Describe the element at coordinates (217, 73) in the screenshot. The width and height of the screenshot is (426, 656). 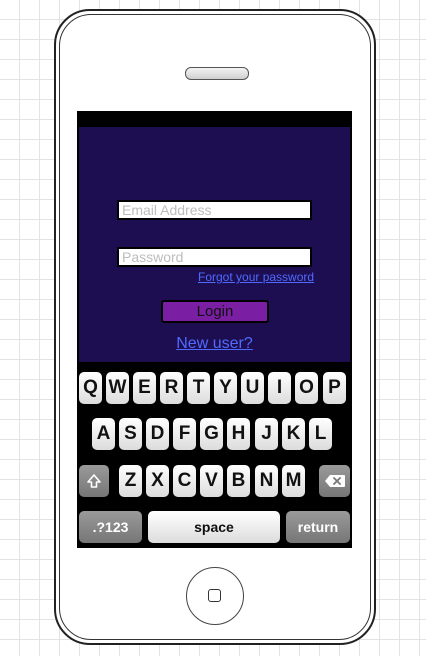
I see `speaker-grille` at that location.